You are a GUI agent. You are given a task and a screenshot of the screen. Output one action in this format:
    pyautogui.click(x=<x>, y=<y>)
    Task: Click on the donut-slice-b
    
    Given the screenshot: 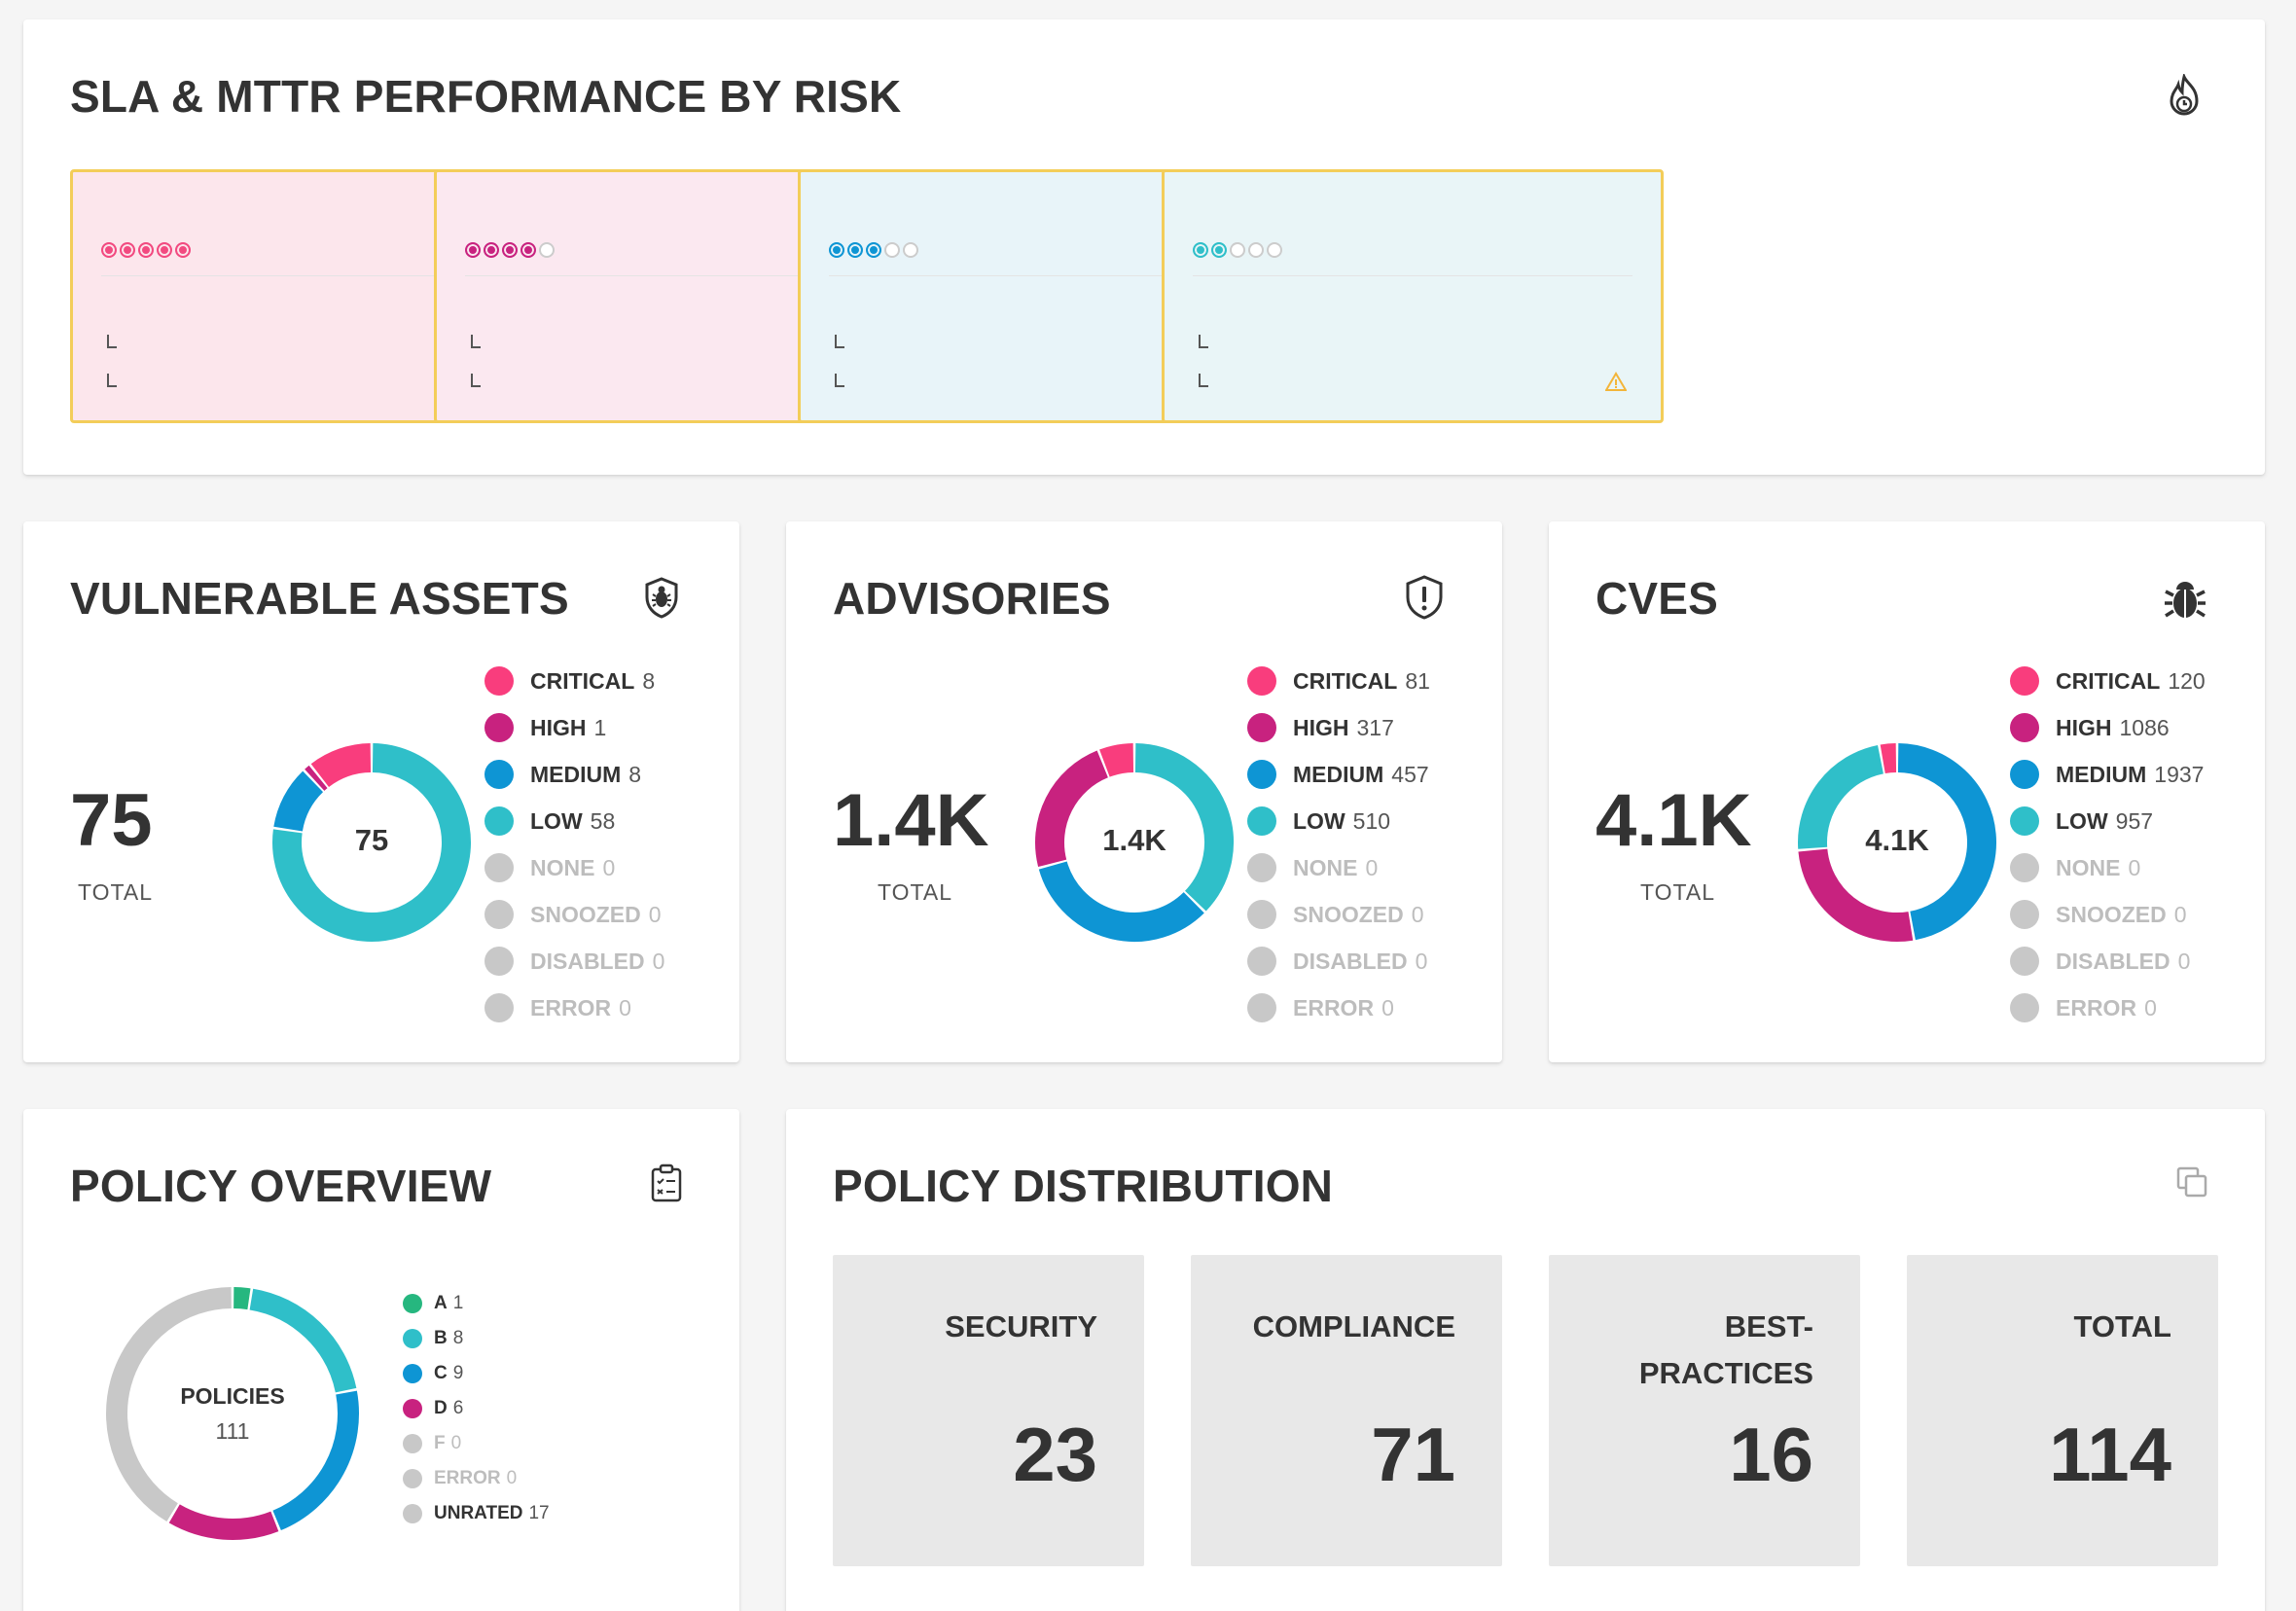 What is the action you would take?
    pyautogui.click(x=303, y=1340)
    